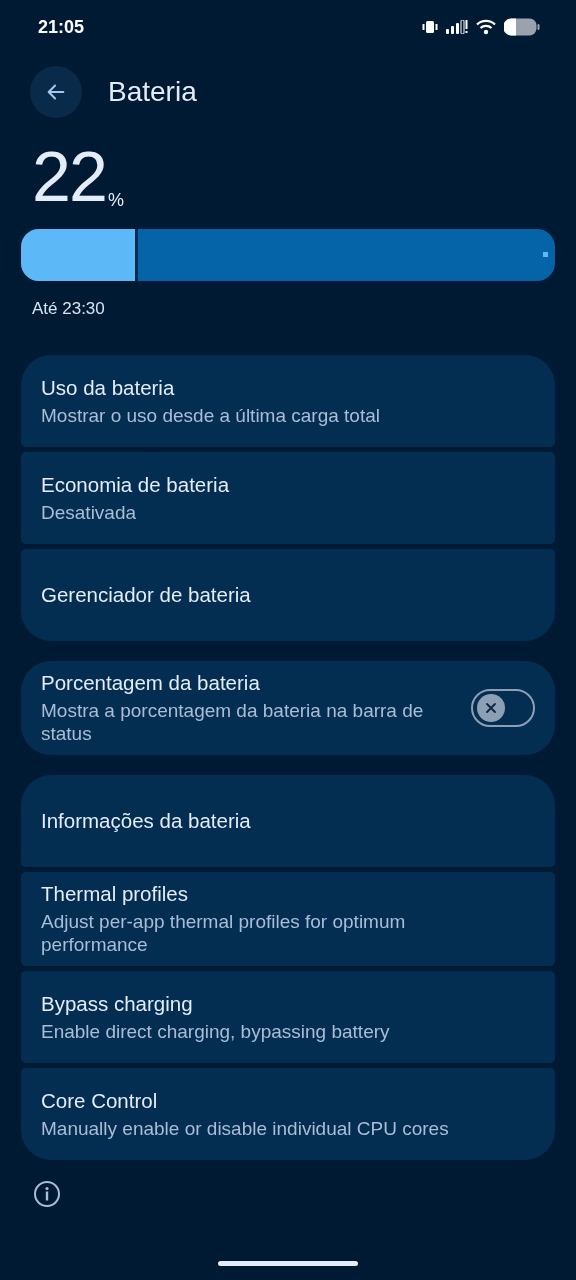 The width and height of the screenshot is (576, 1280). Describe the element at coordinates (457, 27) in the screenshot. I see `signal-icon` at that location.